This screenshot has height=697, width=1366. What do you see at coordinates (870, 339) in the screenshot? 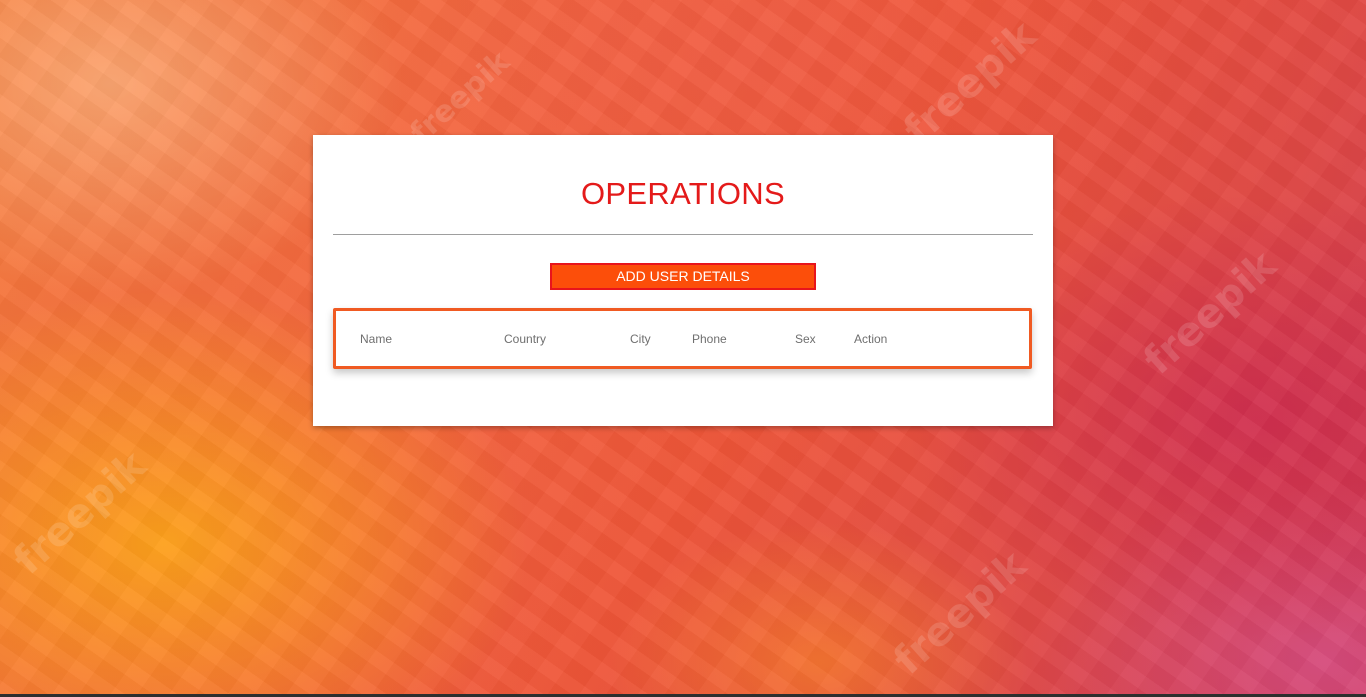
I see `column-header-action: Action` at bounding box center [870, 339].